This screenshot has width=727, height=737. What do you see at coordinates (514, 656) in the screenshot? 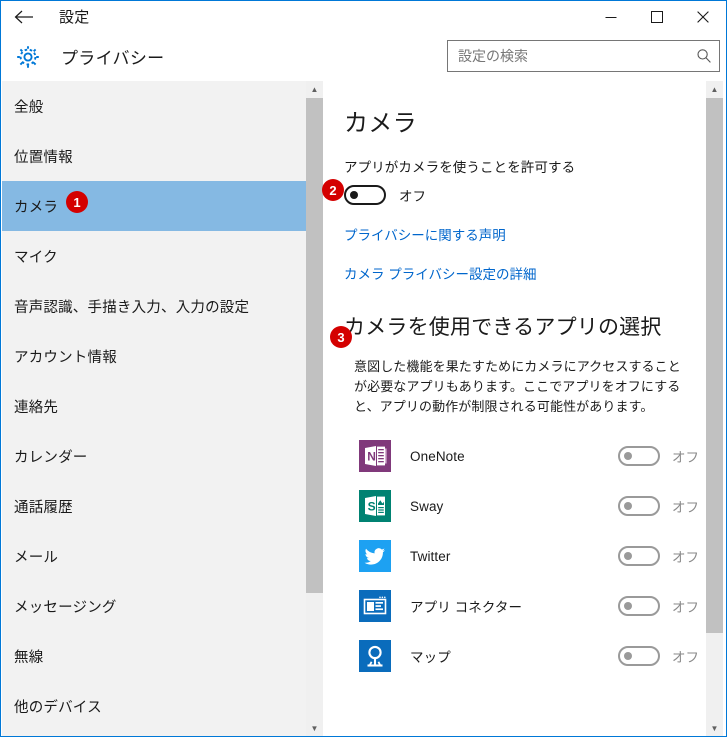
I see `app-permission-row: マップ オフ` at bounding box center [514, 656].